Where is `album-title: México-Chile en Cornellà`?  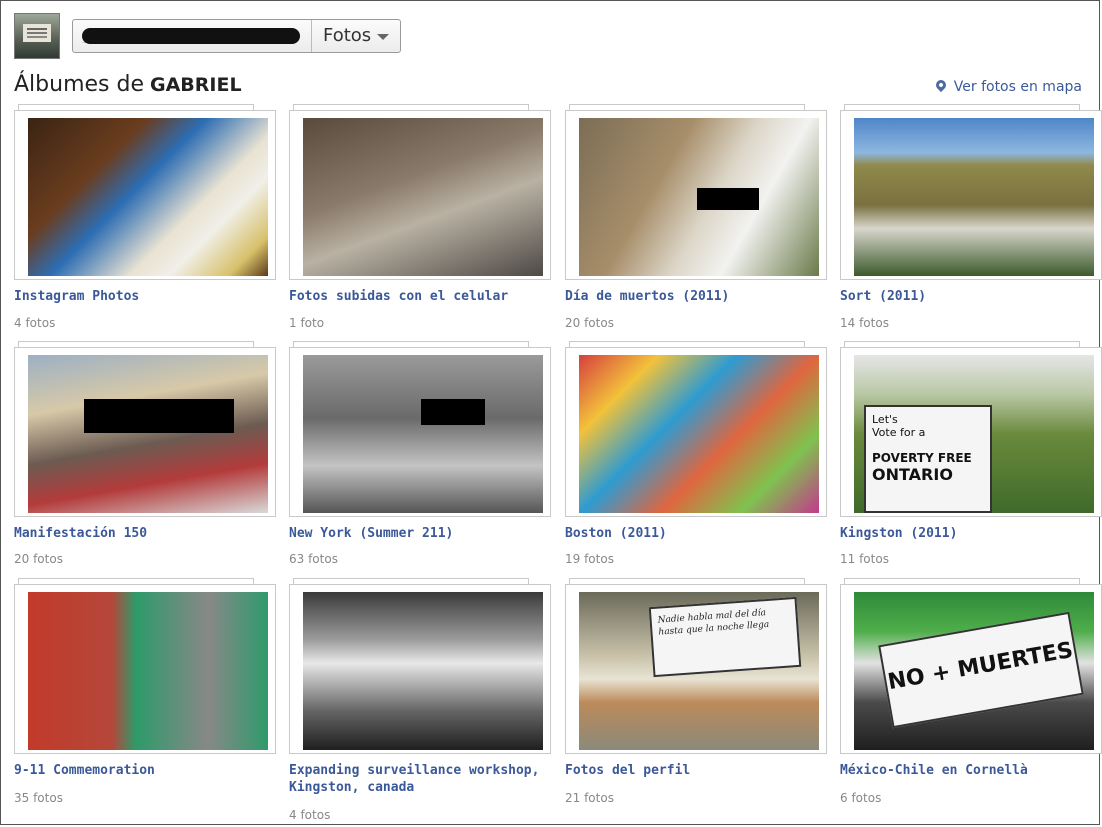 album-title: México-Chile en Cornellà is located at coordinates (971, 770).